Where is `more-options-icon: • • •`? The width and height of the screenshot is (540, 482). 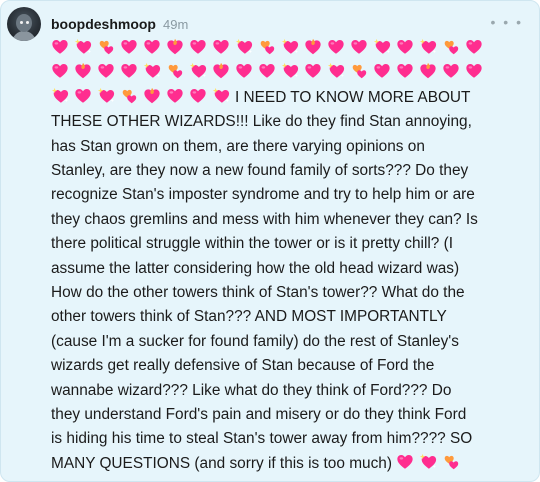 more-options-icon: • • • is located at coordinates (507, 22).